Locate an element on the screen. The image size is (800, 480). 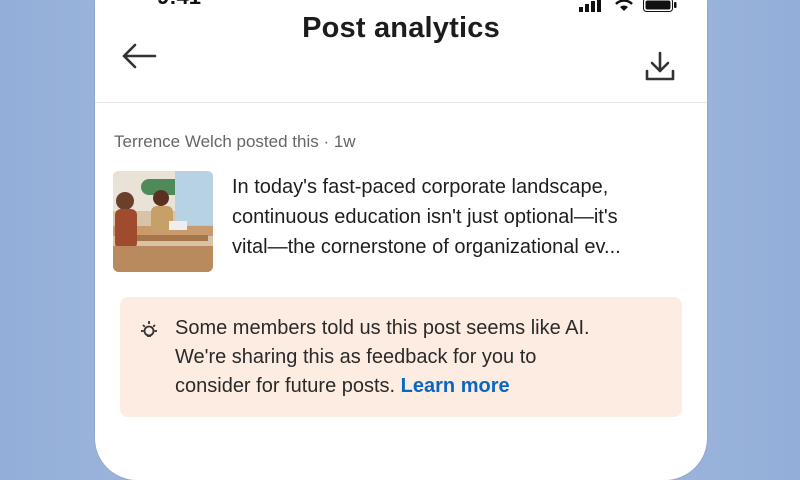
page-title: Post analytics is located at coordinates (401, 28).